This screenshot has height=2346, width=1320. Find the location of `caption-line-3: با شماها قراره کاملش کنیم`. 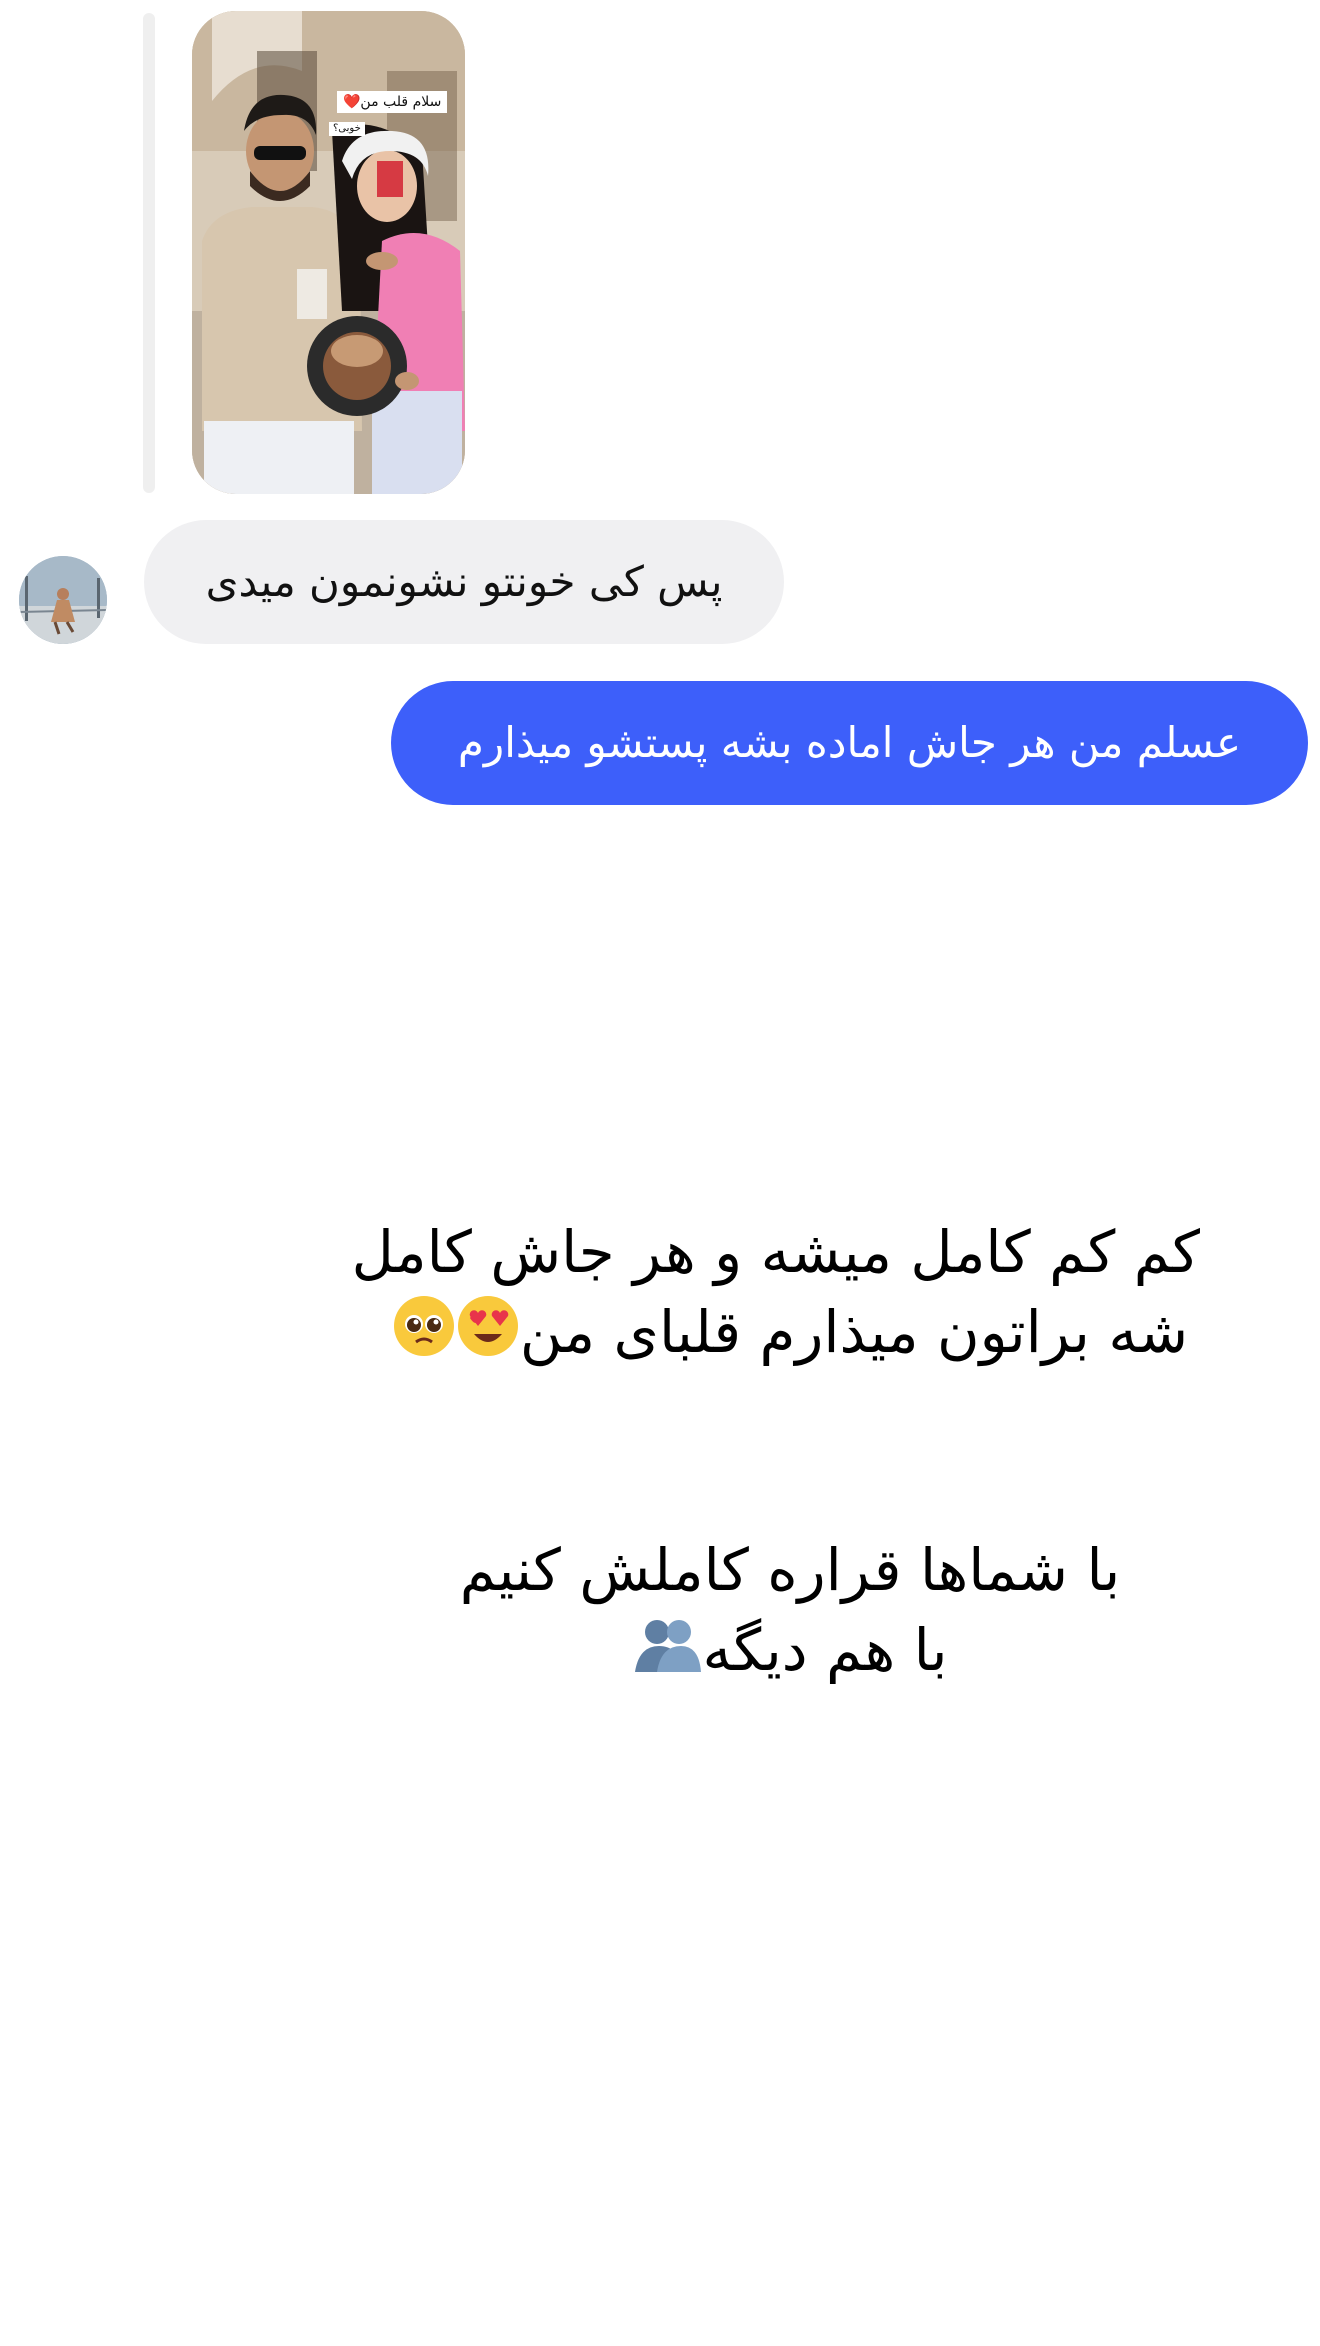

caption-line-3: با شماها قراره کاملش کنیم is located at coordinates (790, 1570).